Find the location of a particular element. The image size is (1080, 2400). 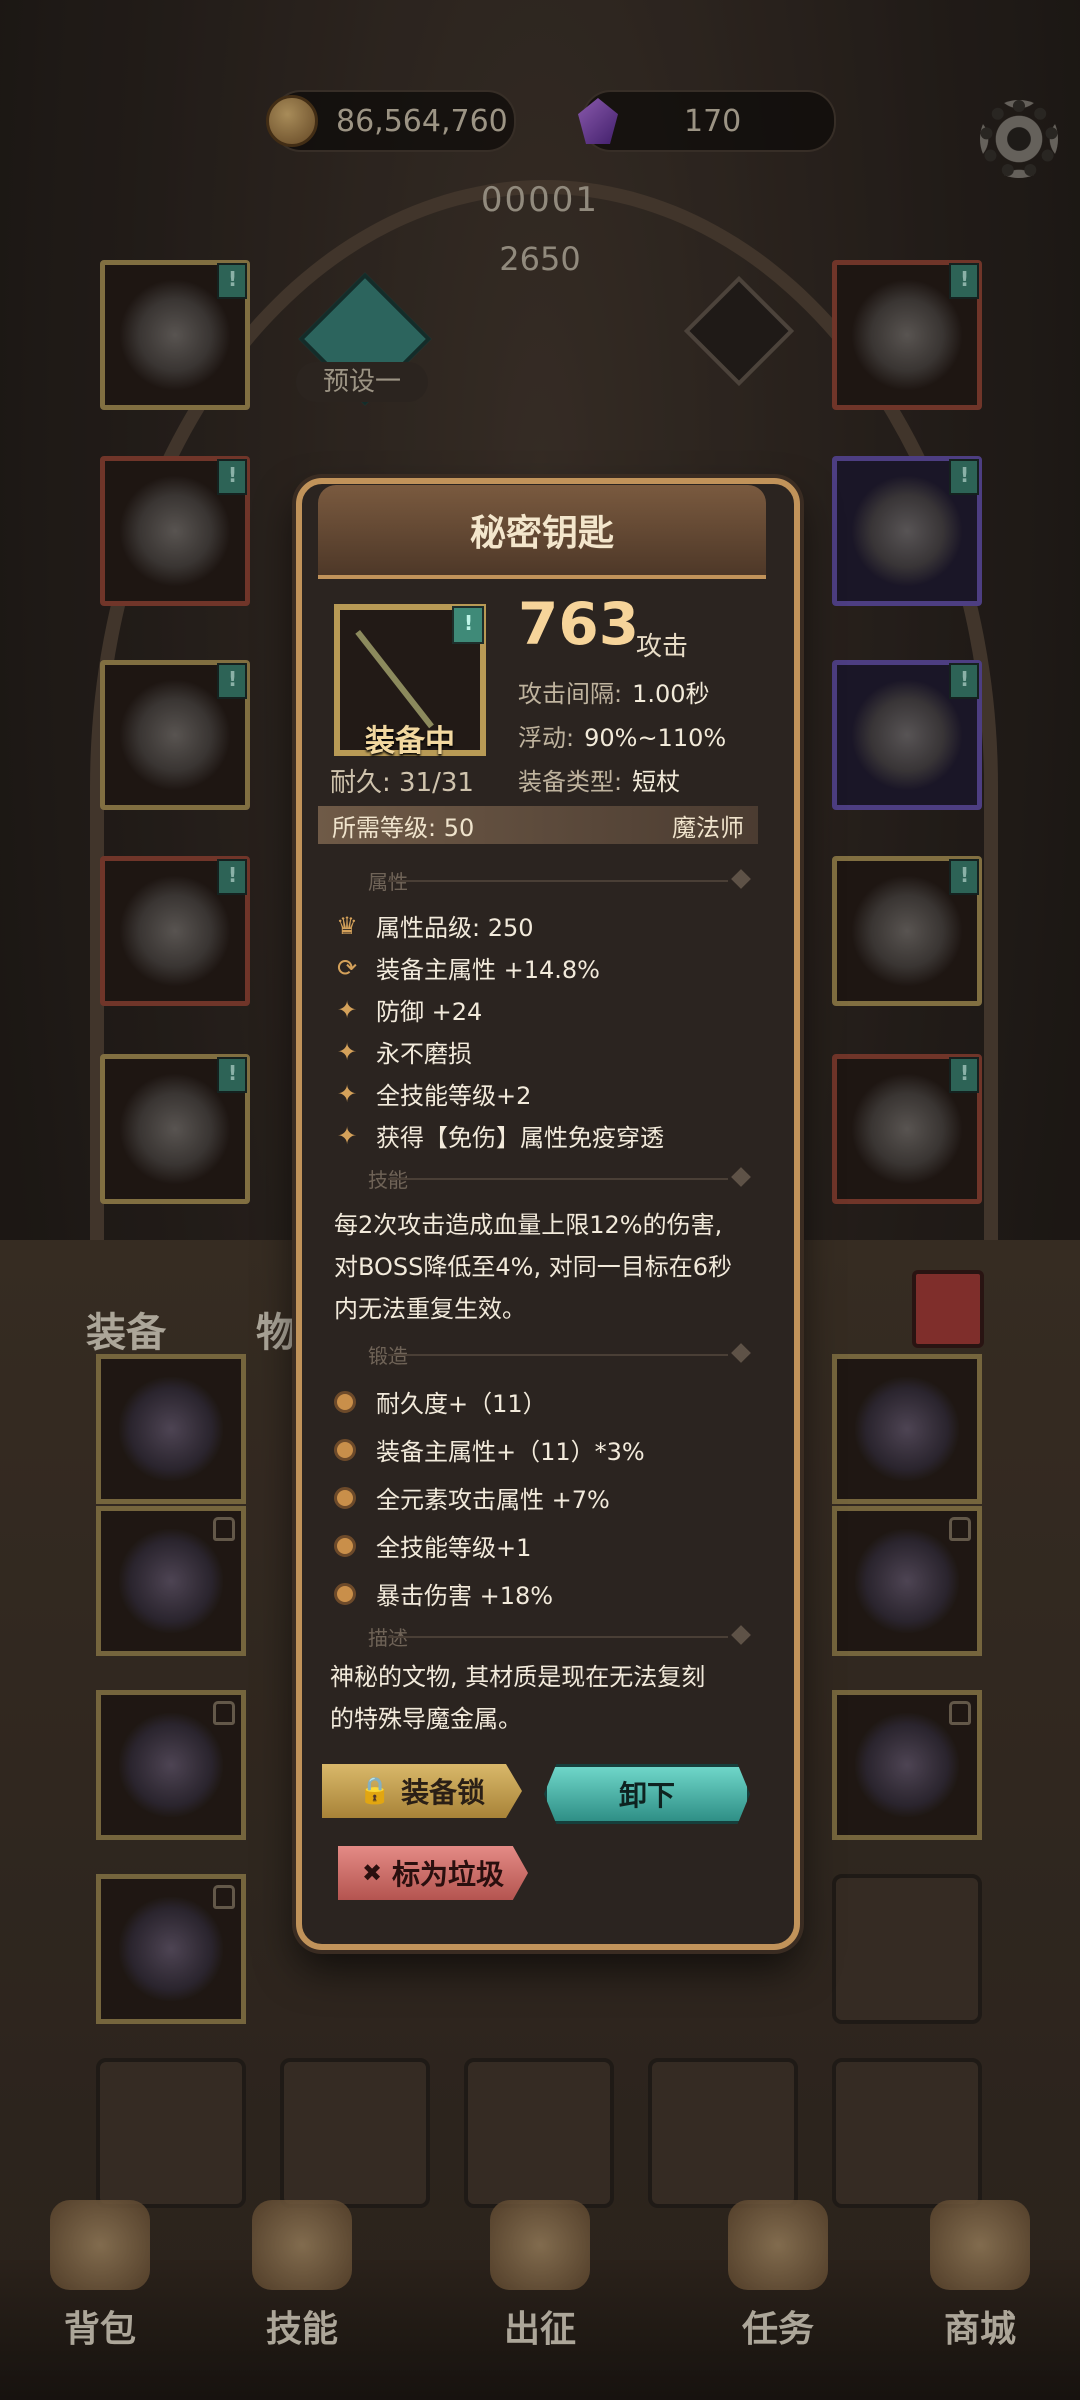

attribute-text: 装备主属性 +14.8% is located at coordinates (488, 970).